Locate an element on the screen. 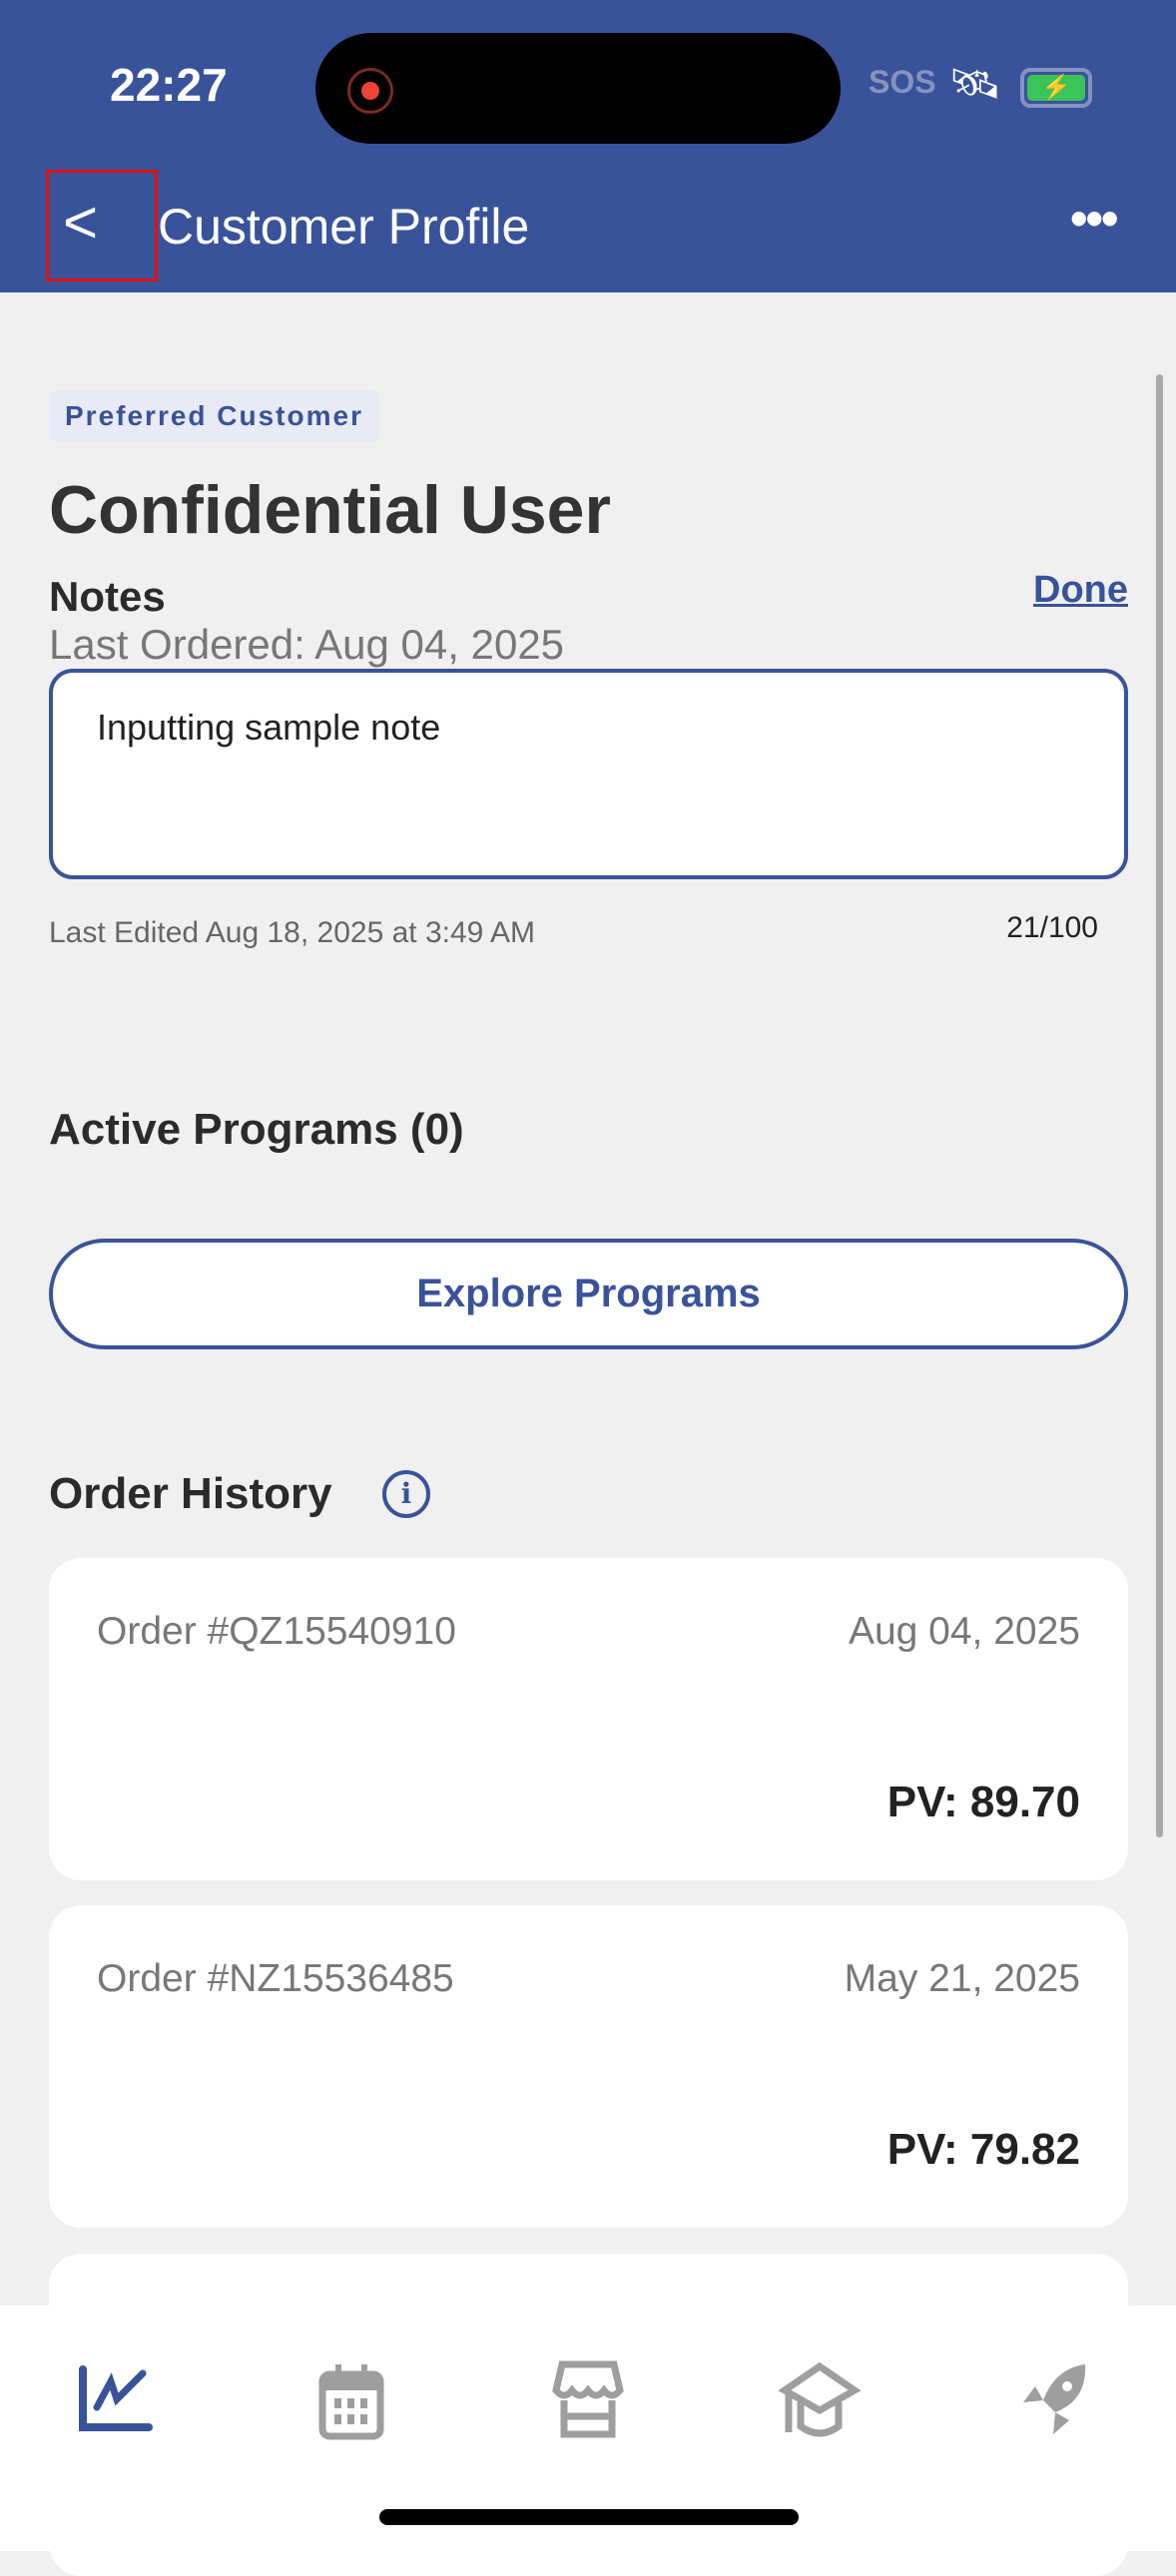 The width and height of the screenshot is (1176, 2576). tab-store is located at coordinates (588, 2400).